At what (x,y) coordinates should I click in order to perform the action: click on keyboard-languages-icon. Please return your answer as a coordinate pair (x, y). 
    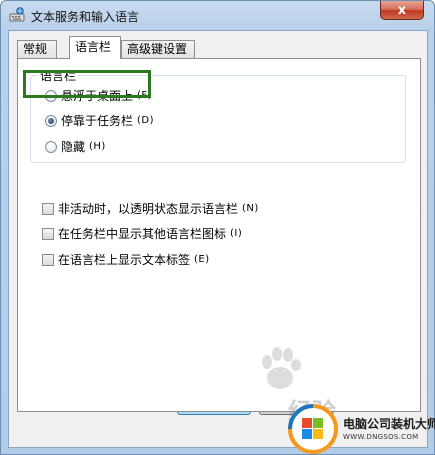
    Looking at the image, I should click on (17, 15).